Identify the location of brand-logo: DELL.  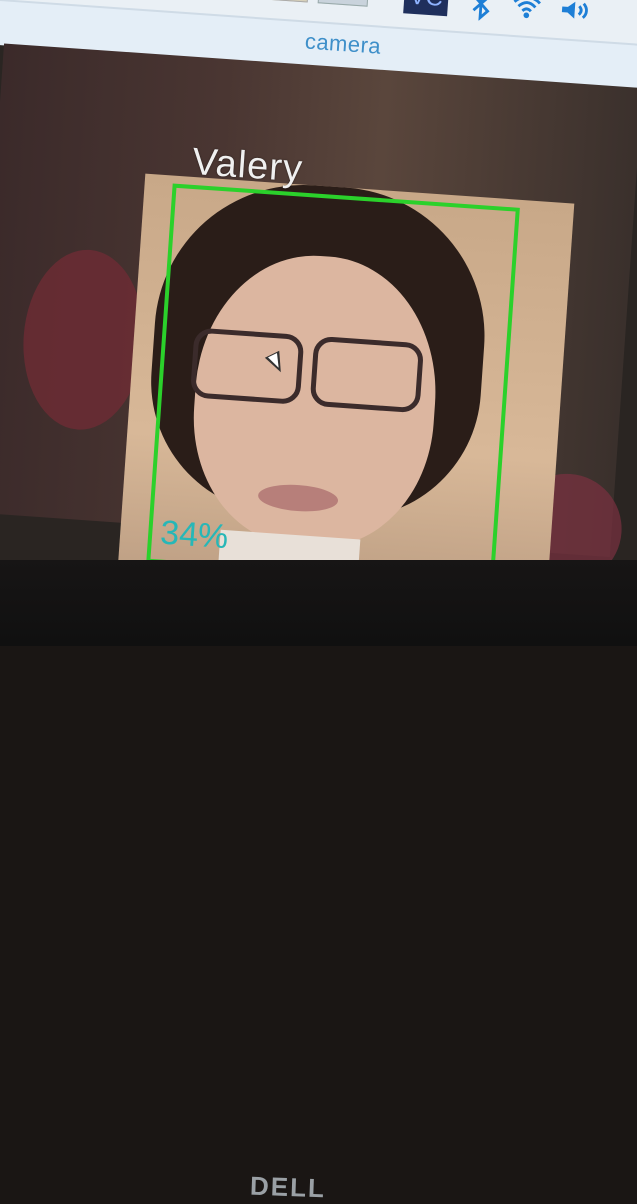
(288, 1187).